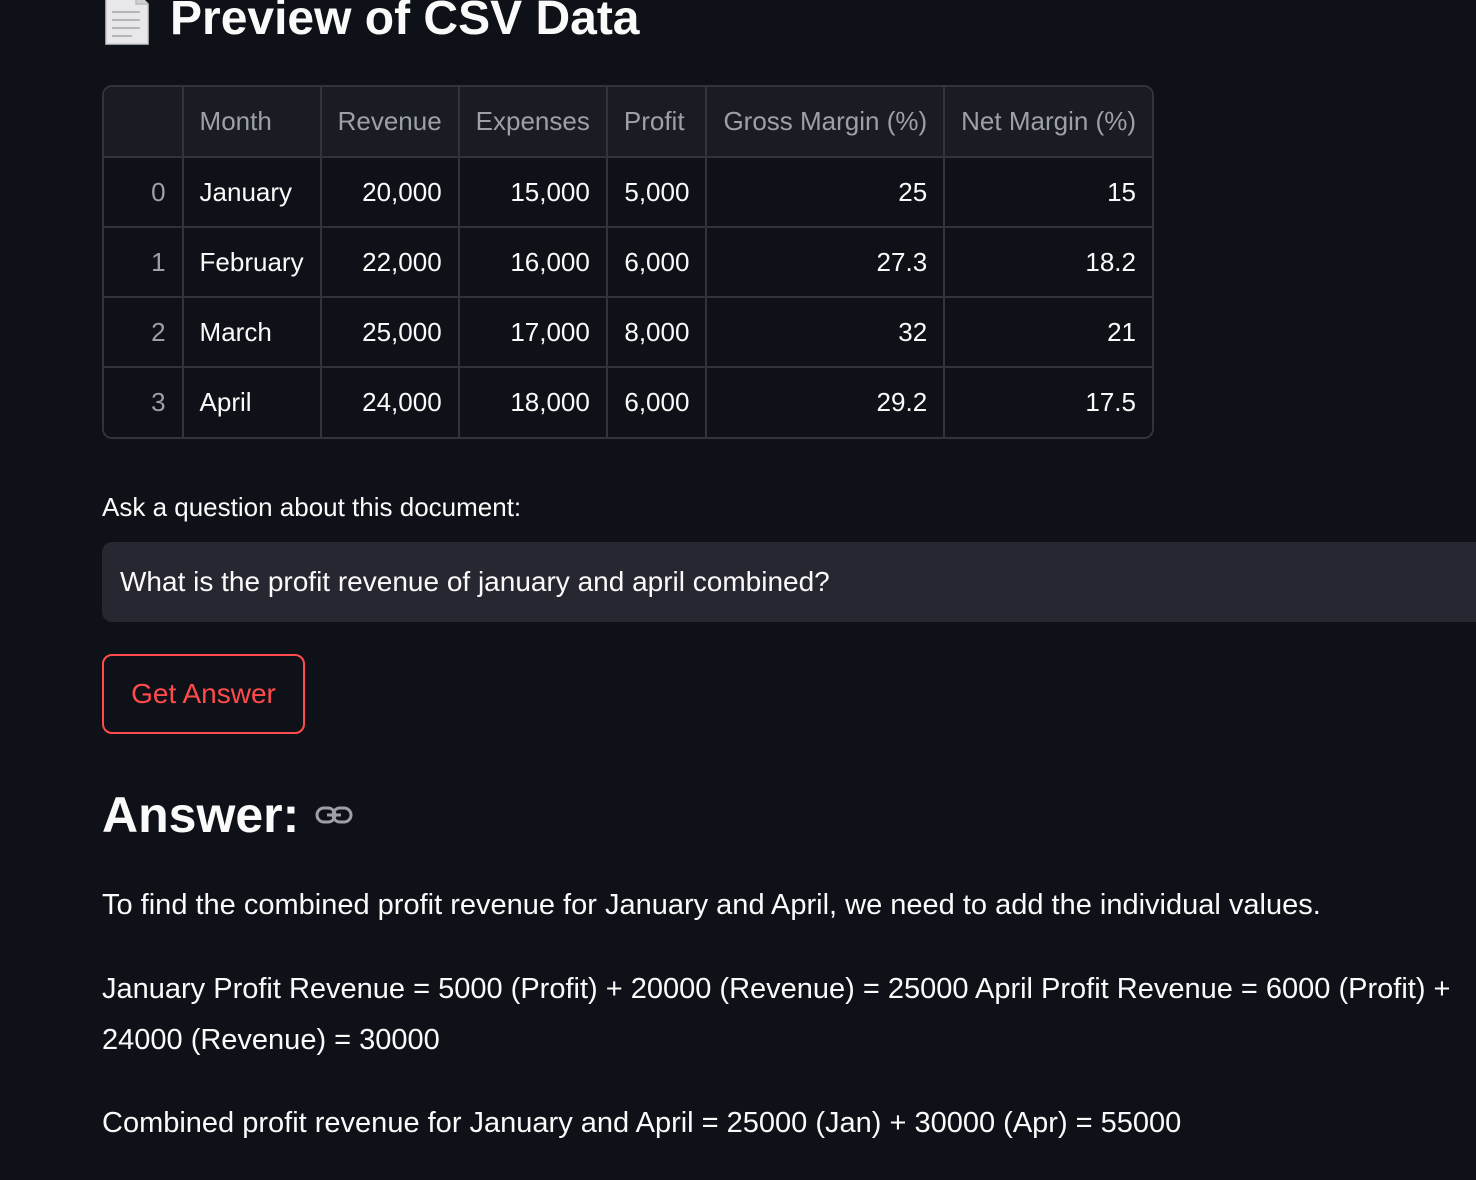  What do you see at coordinates (144, 122) in the screenshot?
I see `column-header-index` at bounding box center [144, 122].